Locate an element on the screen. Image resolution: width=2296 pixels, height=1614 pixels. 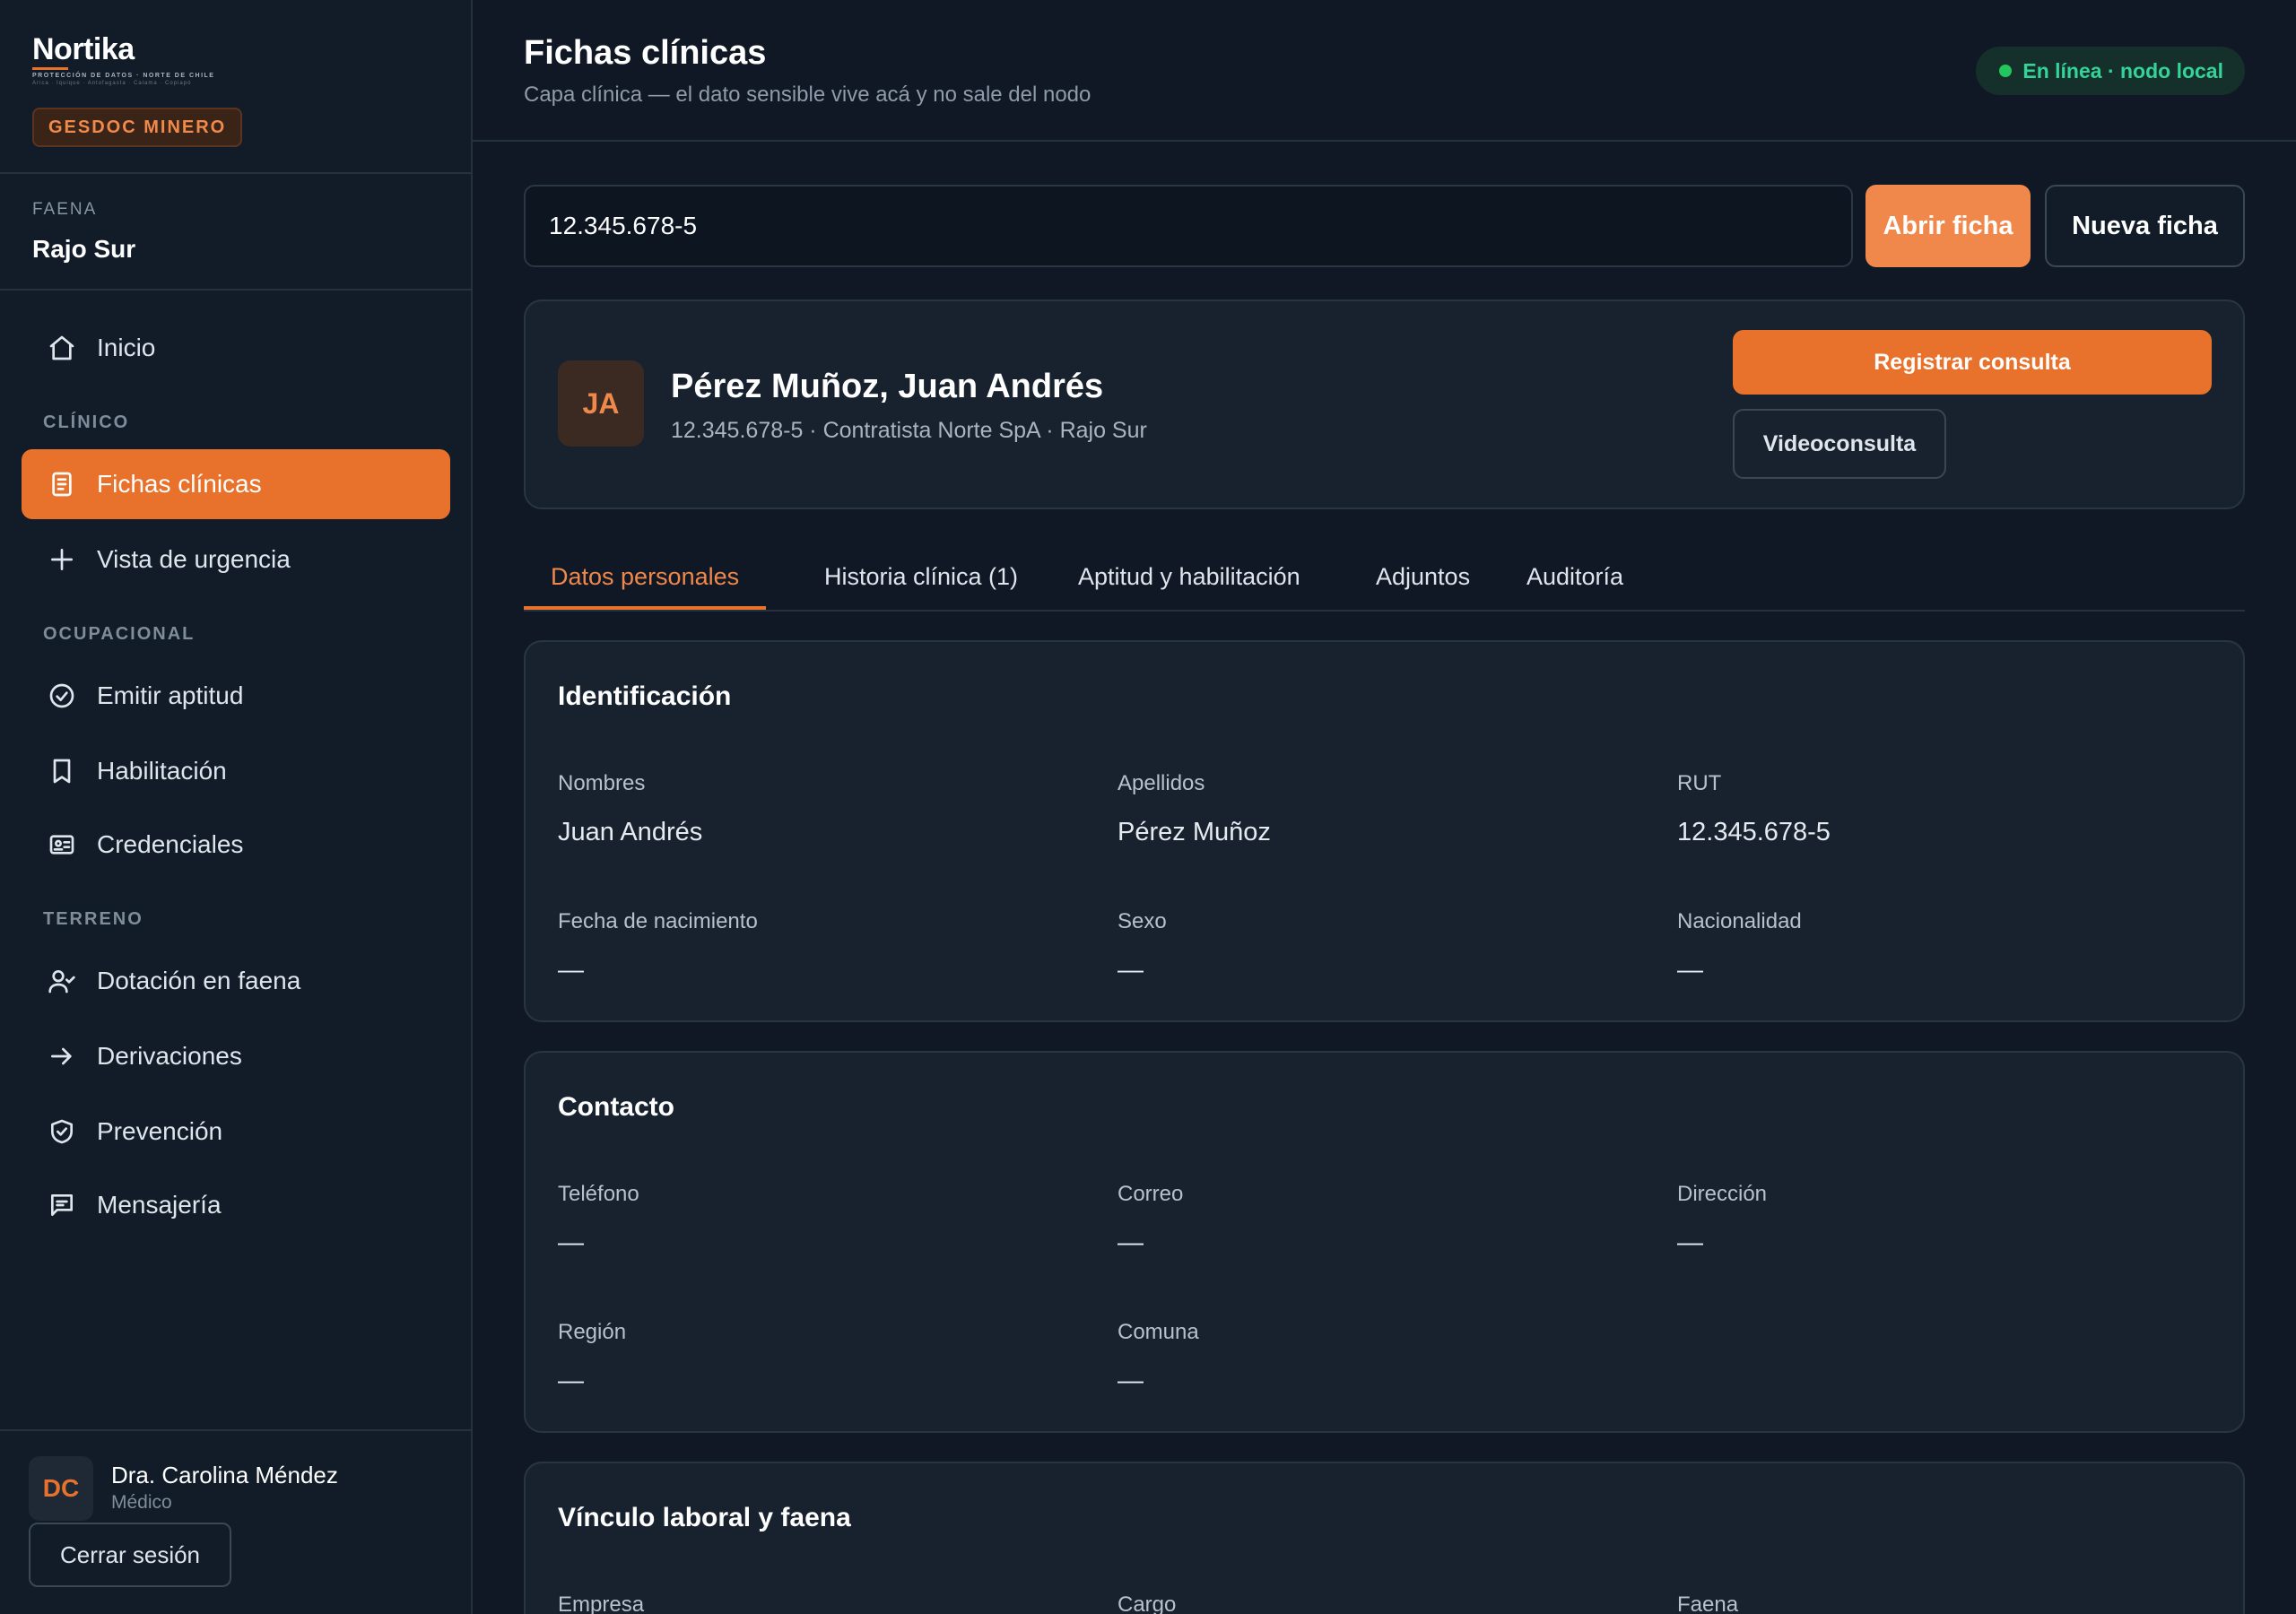
field-label: Fecha de nacimiento is located at coordinates (658, 921).